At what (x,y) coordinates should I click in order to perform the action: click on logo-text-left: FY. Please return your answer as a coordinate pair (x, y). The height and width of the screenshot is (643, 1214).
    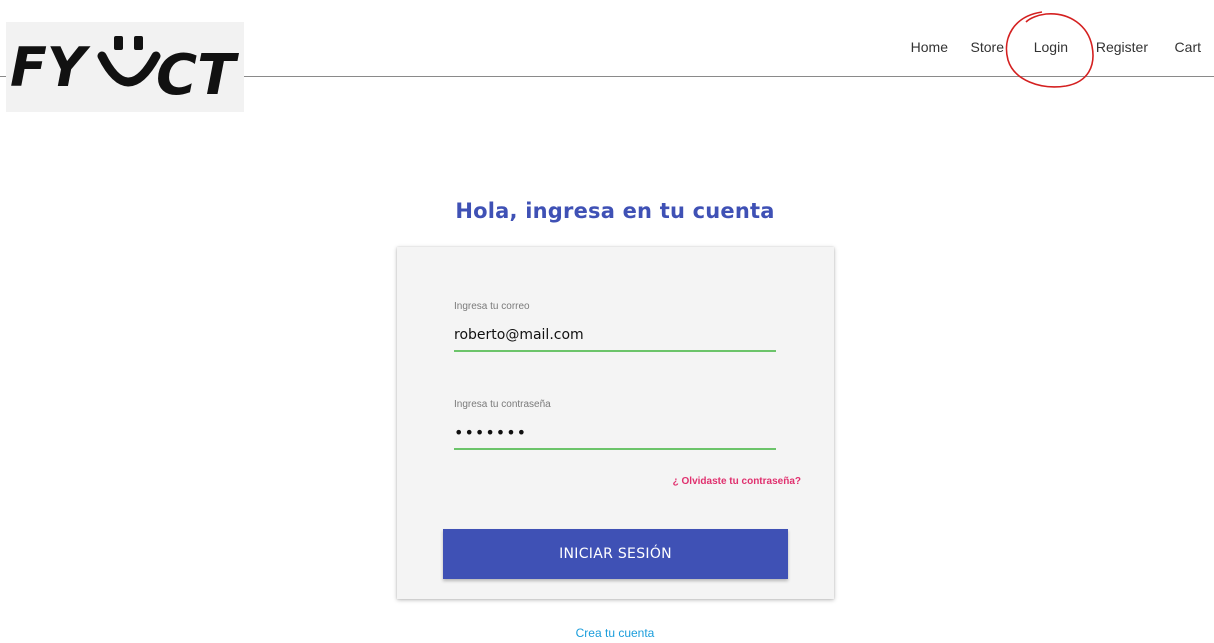
    Looking at the image, I should click on (50, 67).